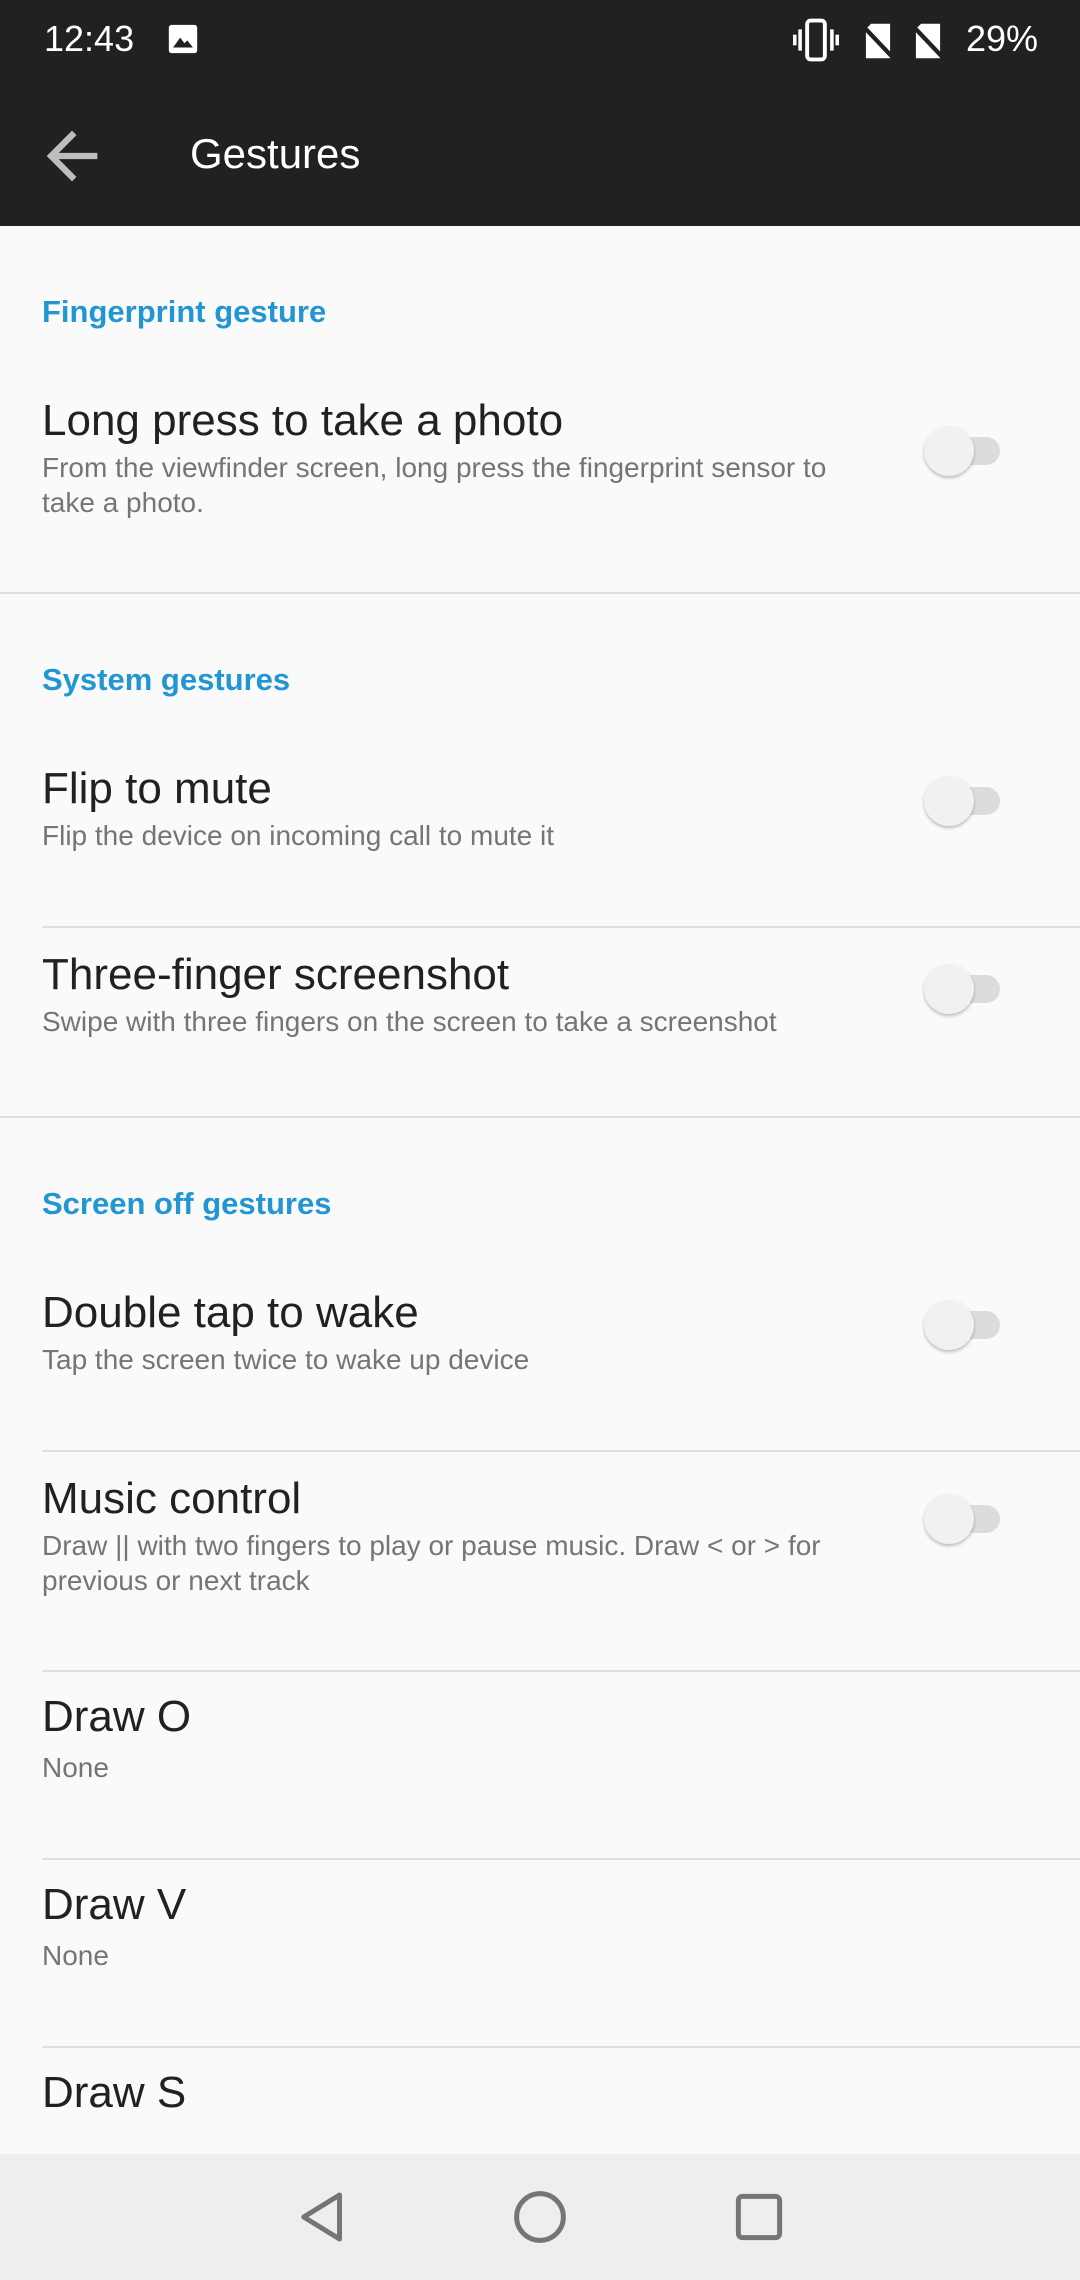  What do you see at coordinates (540, 40) in the screenshot?
I see `status-bar: 12:43 29%` at bounding box center [540, 40].